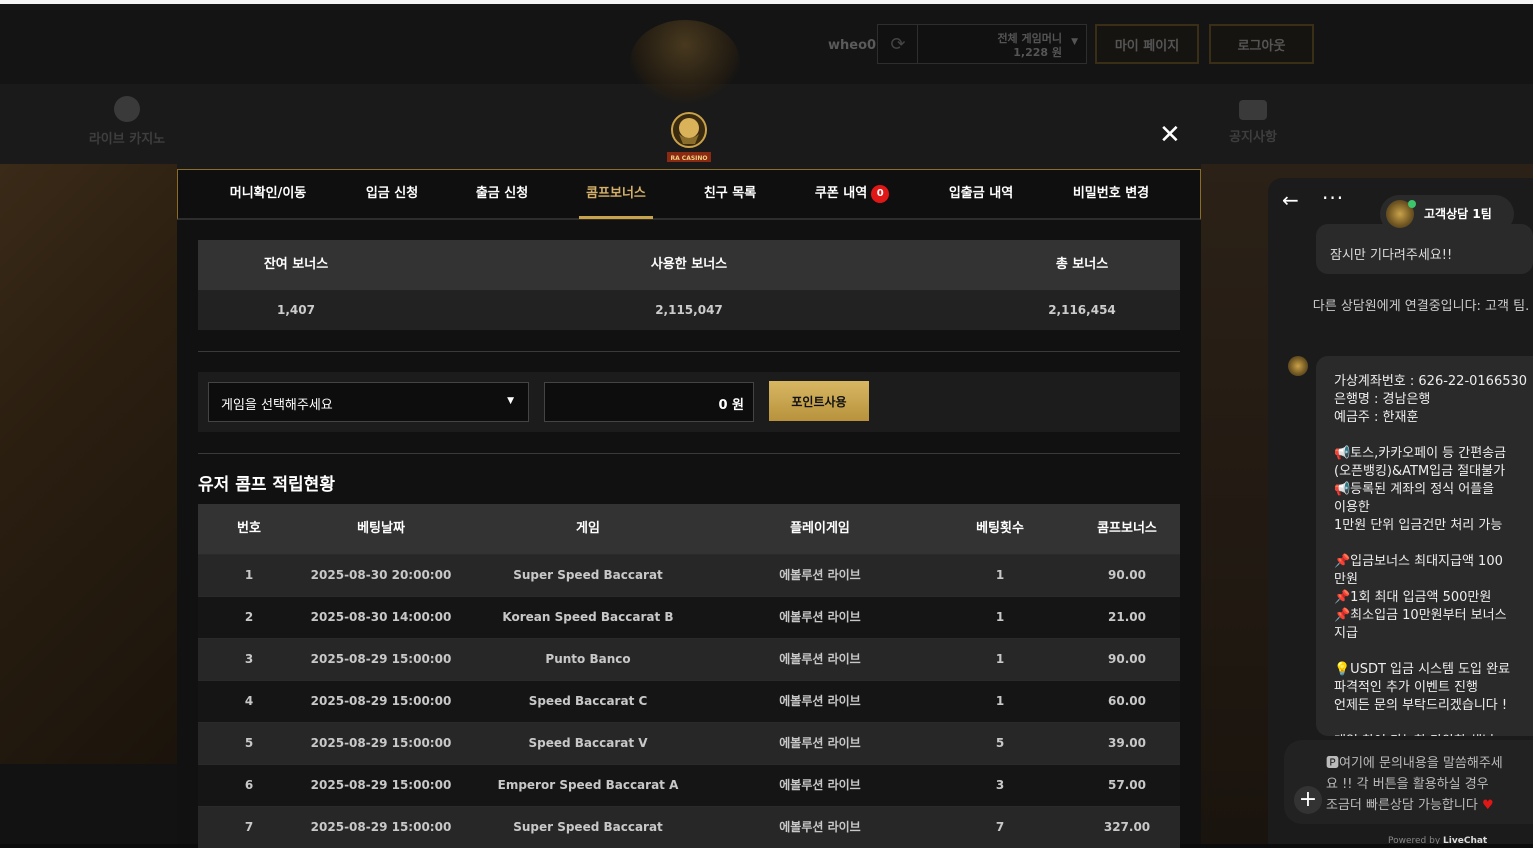 This screenshot has width=1533, height=848. I want to click on row-number: 1, so click(249, 575).